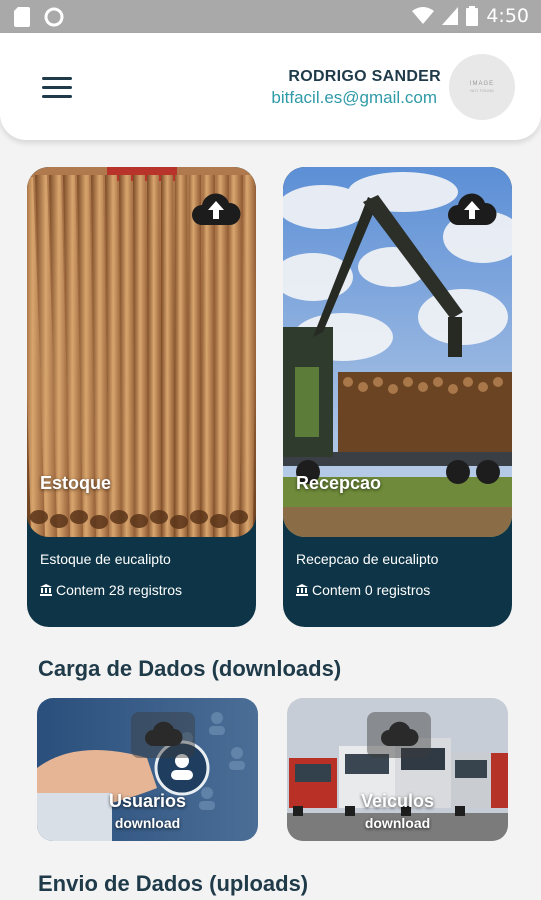 The width and height of the screenshot is (541, 900). I want to click on download-card-veiculos: Veiculos download, so click(397, 769).